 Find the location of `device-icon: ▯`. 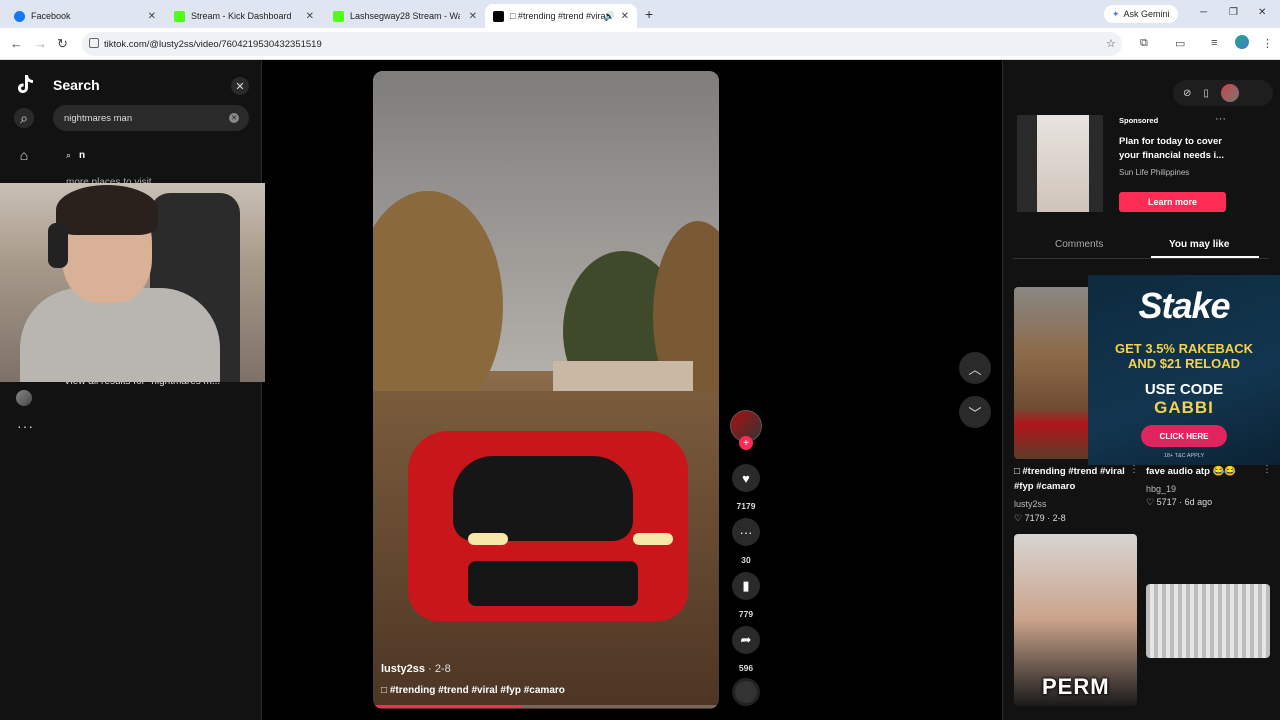

device-icon: ▯ is located at coordinates (1206, 93).